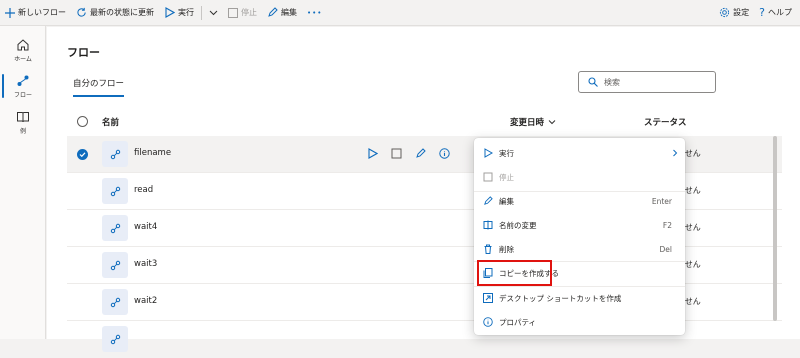 The image size is (800, 358). I want to click on gear-icon, so click(725, 12).